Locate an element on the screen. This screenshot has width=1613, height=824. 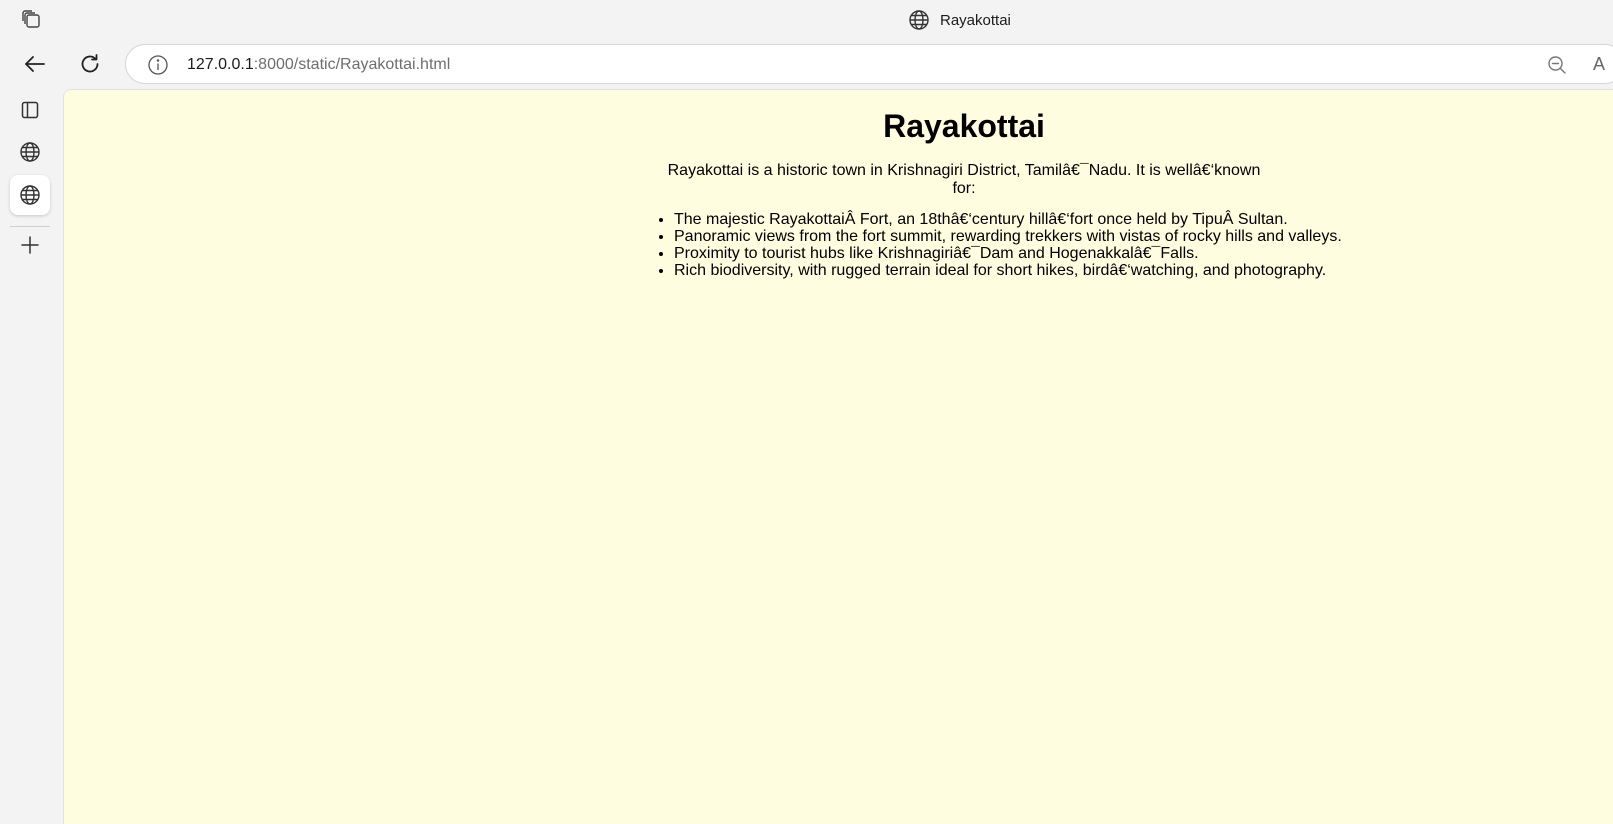
tab-manager-button is located at coordinates (30, 110).